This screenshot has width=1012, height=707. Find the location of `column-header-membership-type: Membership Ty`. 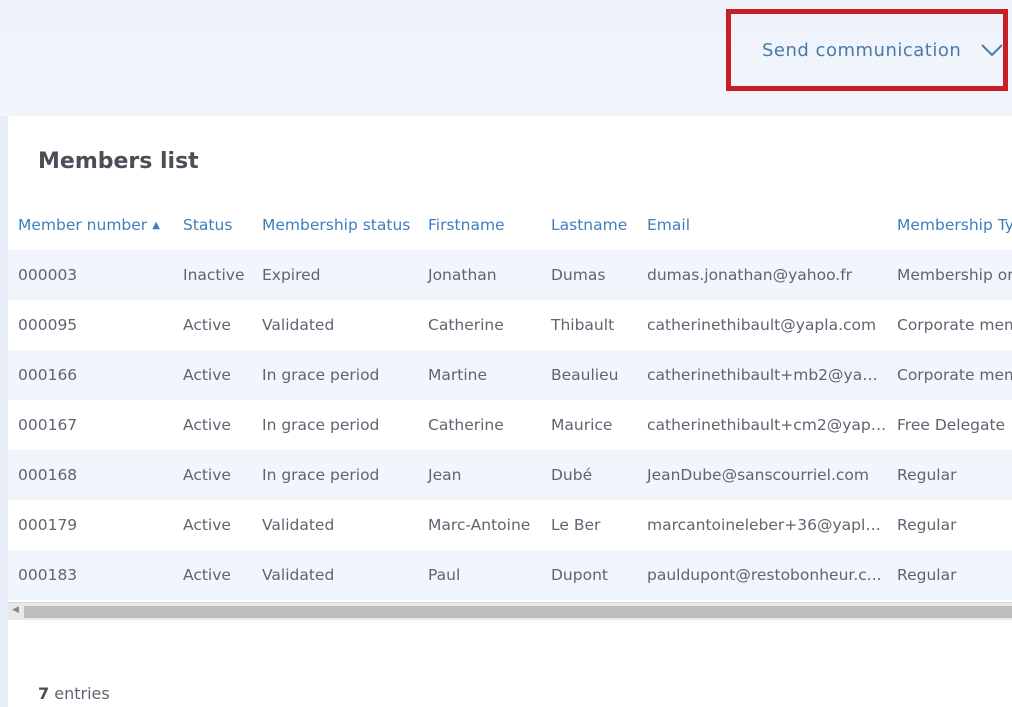

column-header-membership-type: Membership Ty is located at coordinates (949, 225).